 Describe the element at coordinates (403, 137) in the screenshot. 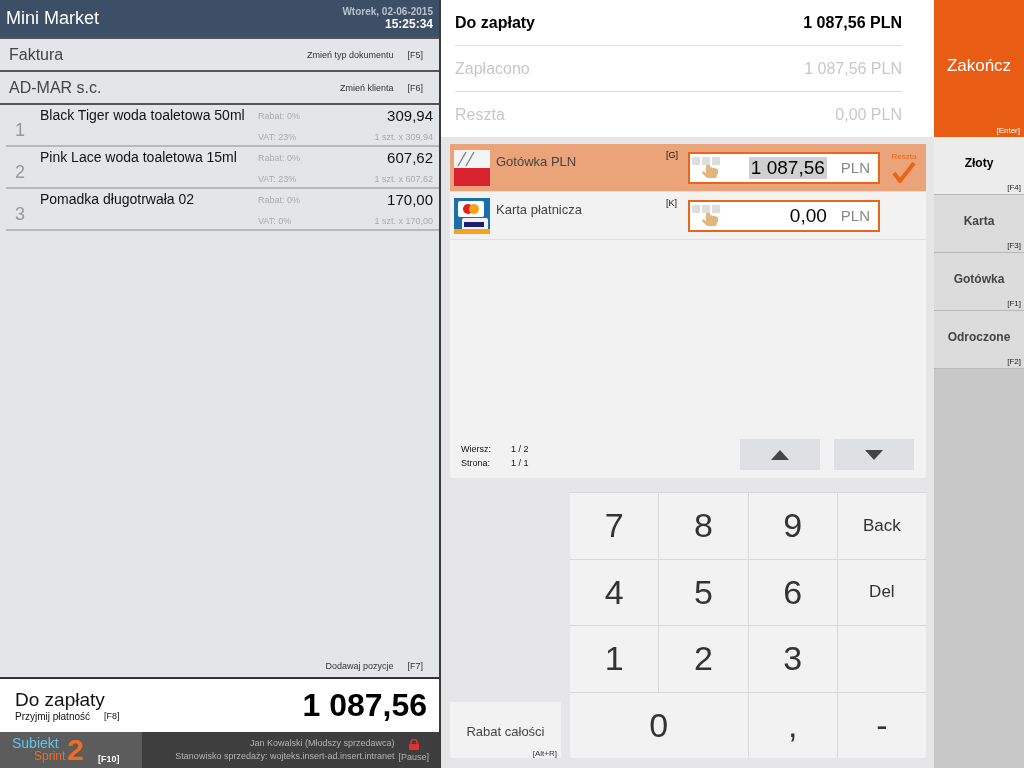

I see `item-quantity: 1 szt. x 309,94` at that location.